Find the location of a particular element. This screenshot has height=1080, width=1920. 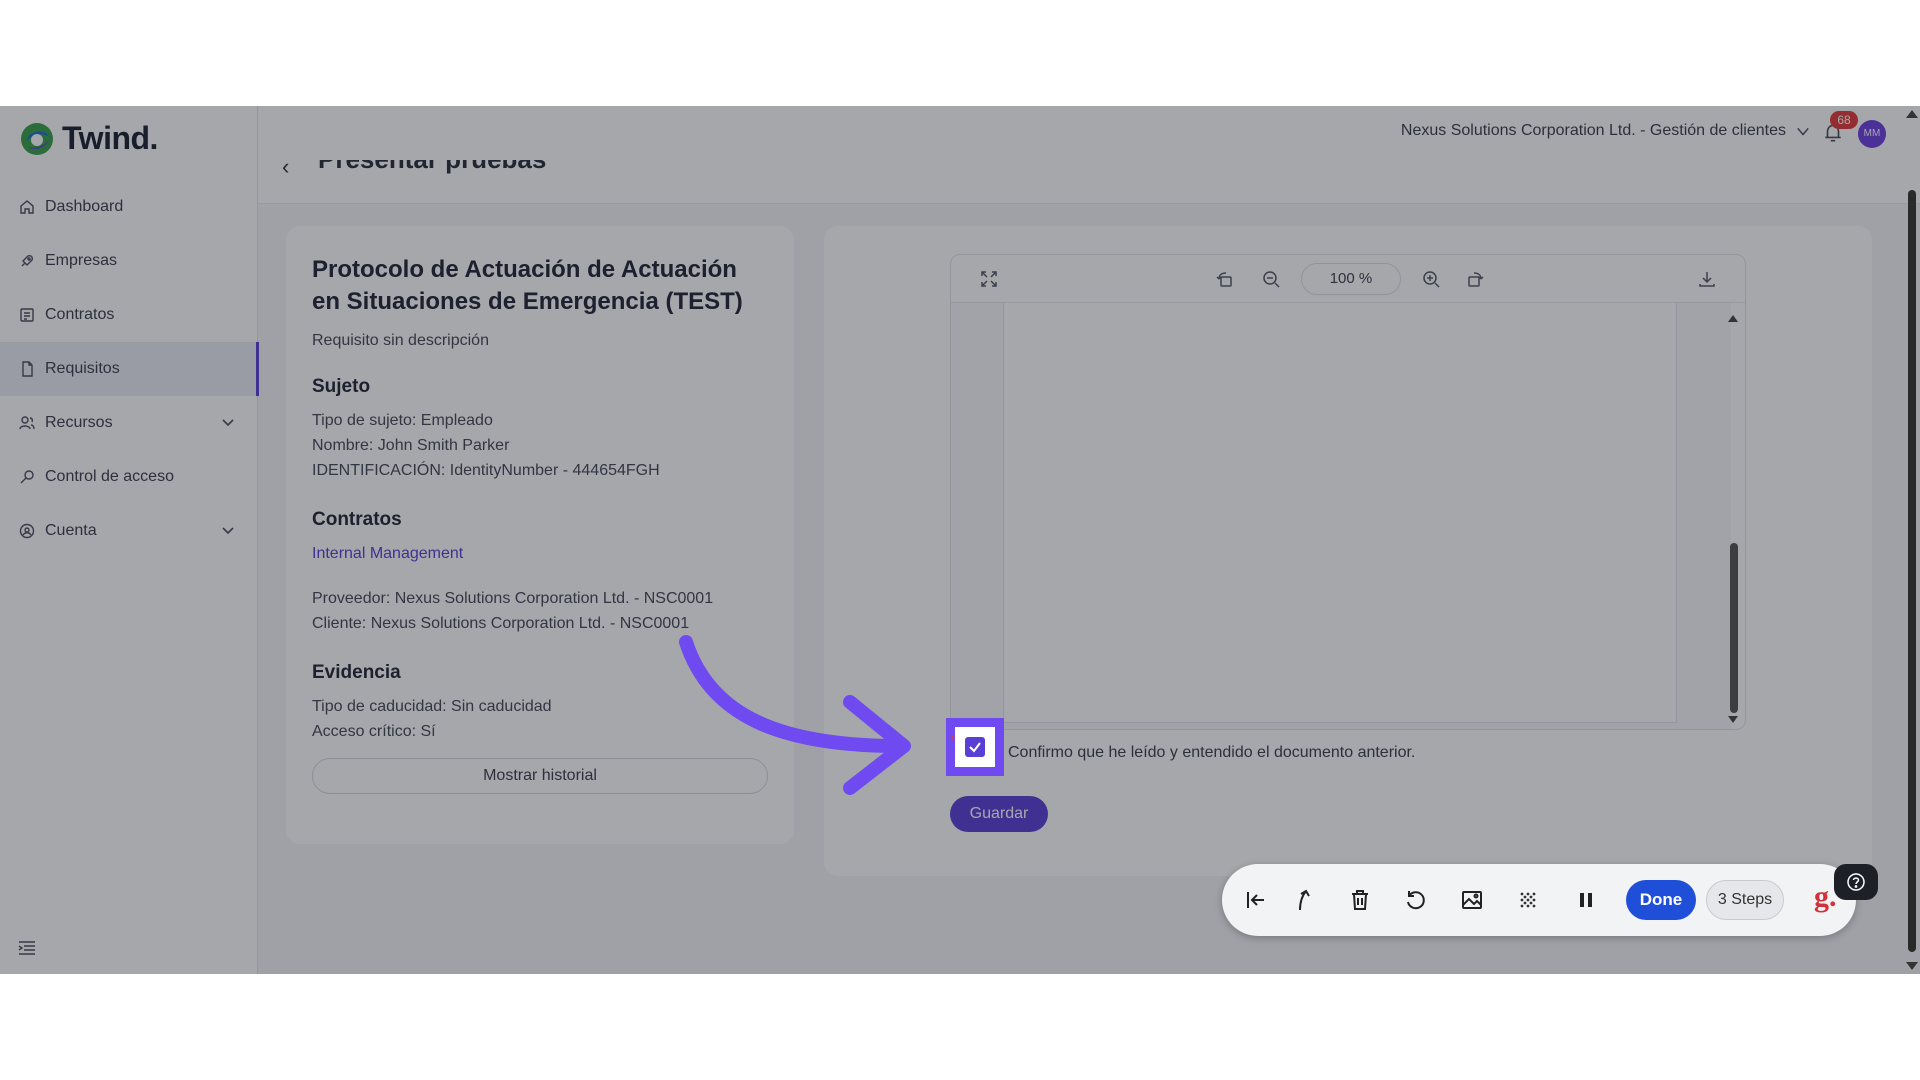

contract-icon is located at coordinates (27, 315).